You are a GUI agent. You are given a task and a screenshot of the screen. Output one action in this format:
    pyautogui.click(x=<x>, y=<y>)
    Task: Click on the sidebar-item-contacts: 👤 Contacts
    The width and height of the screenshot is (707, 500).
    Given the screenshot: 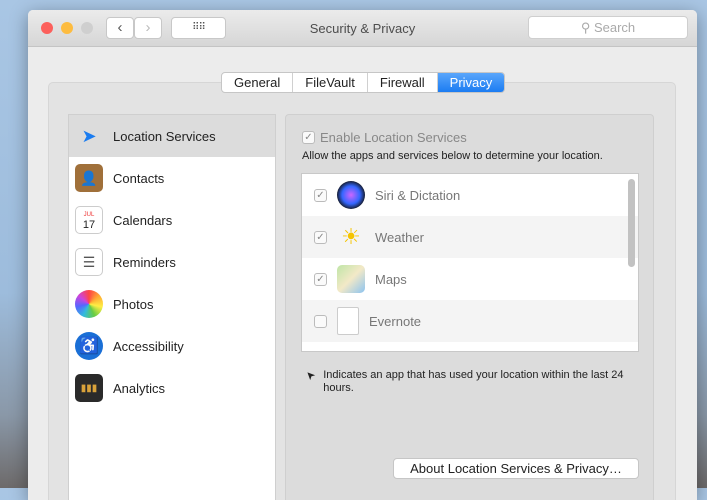 What is the action you would take?
    pyautogui.click(x=172, y=178)
    